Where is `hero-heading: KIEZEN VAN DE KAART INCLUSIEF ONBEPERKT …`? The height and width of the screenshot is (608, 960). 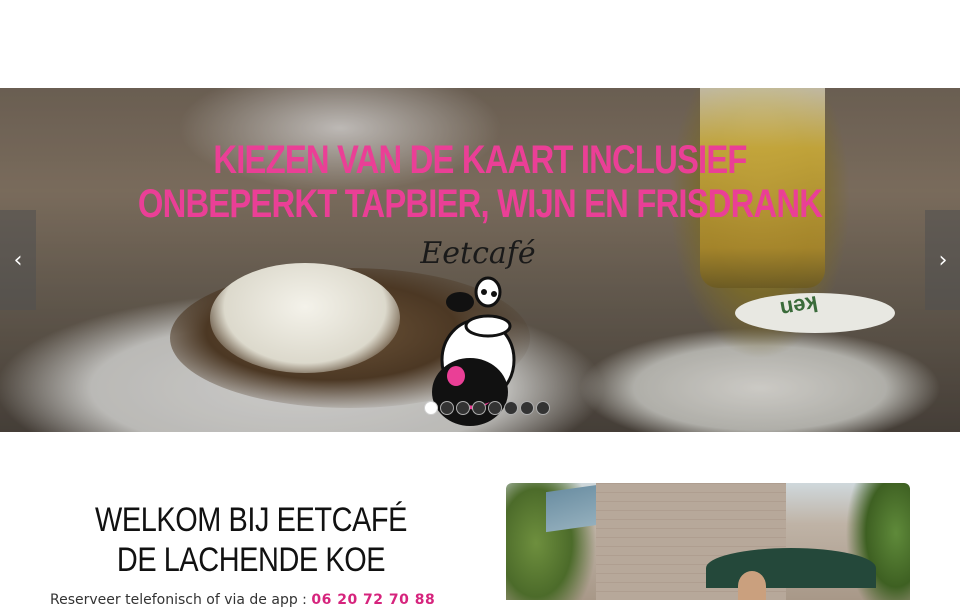 hero-heading: KIEZEN VAN DE KAART INCLUSIEF ONBEPERKT … is located at coordinates (480, 182).